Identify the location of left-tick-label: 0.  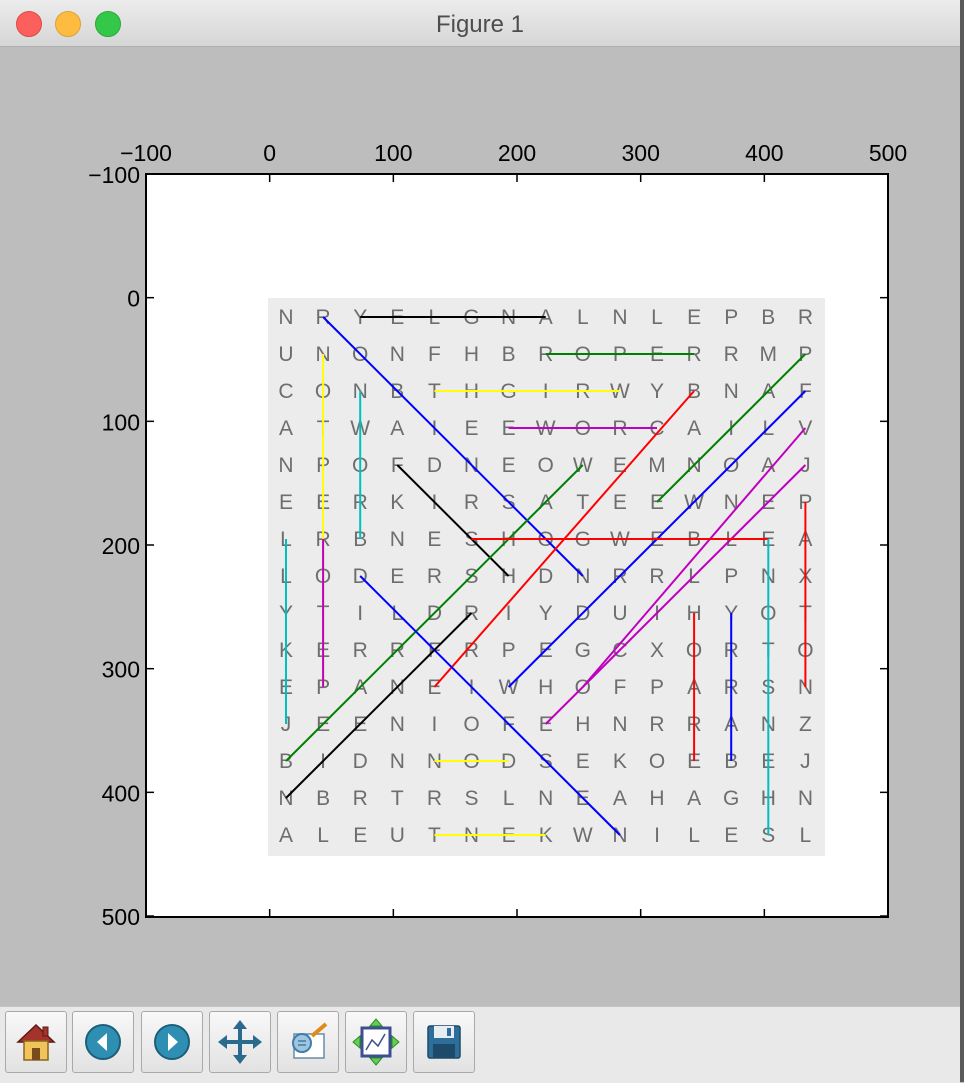
(133, 299).